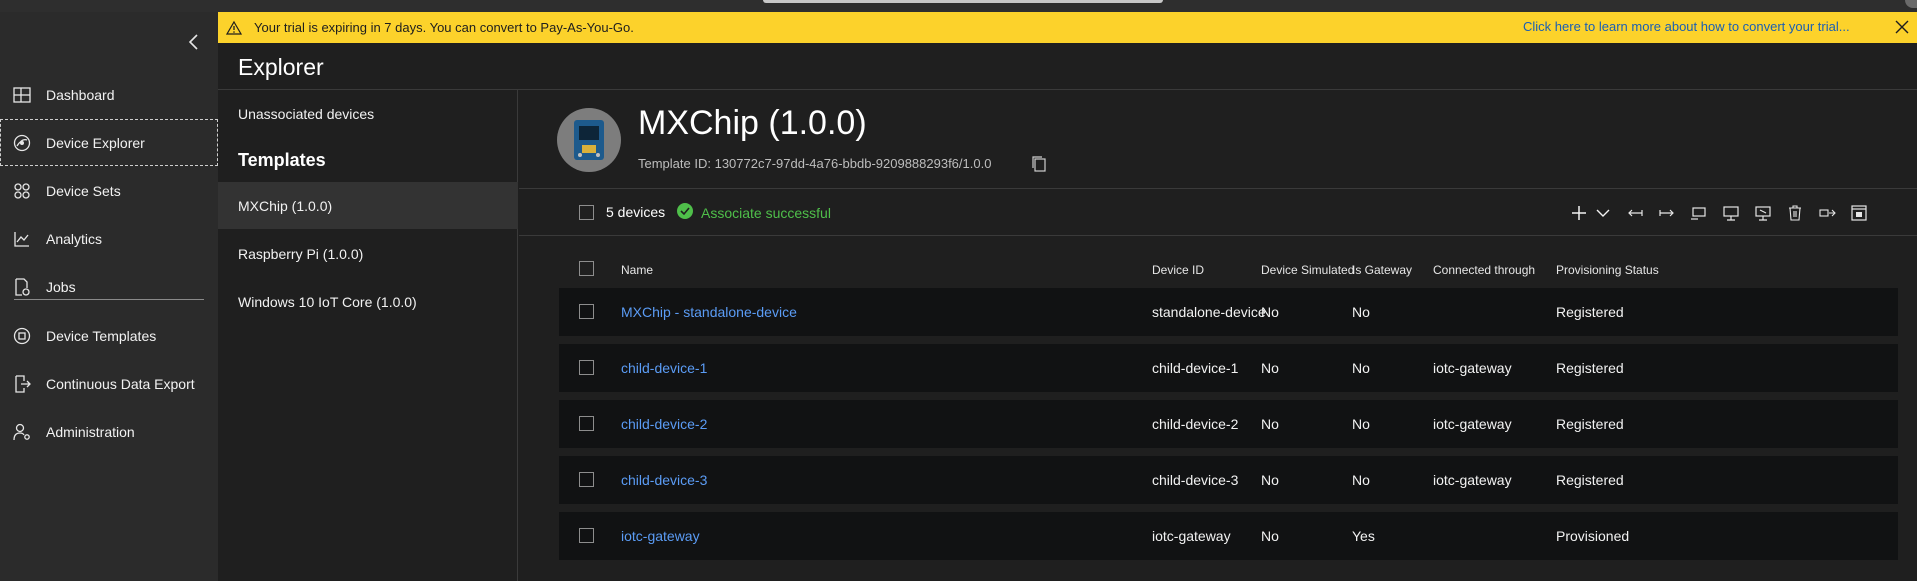 This screenshot has height=581, width=1917. I want to click on association-status-text: Associate successful, so click(766, 212).